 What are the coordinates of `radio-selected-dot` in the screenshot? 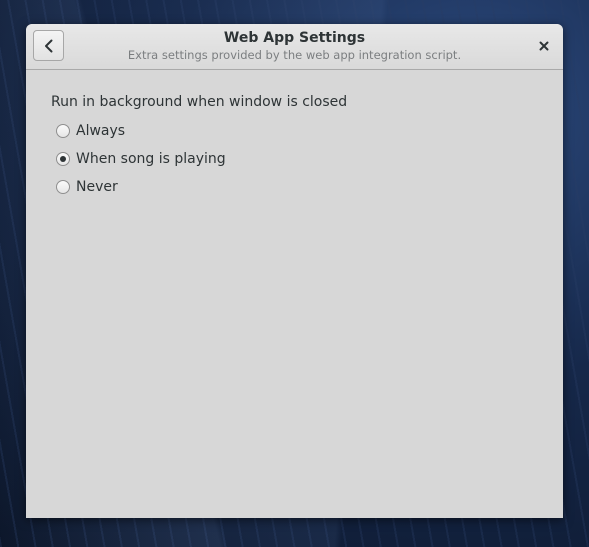 It's located at (63, 159).